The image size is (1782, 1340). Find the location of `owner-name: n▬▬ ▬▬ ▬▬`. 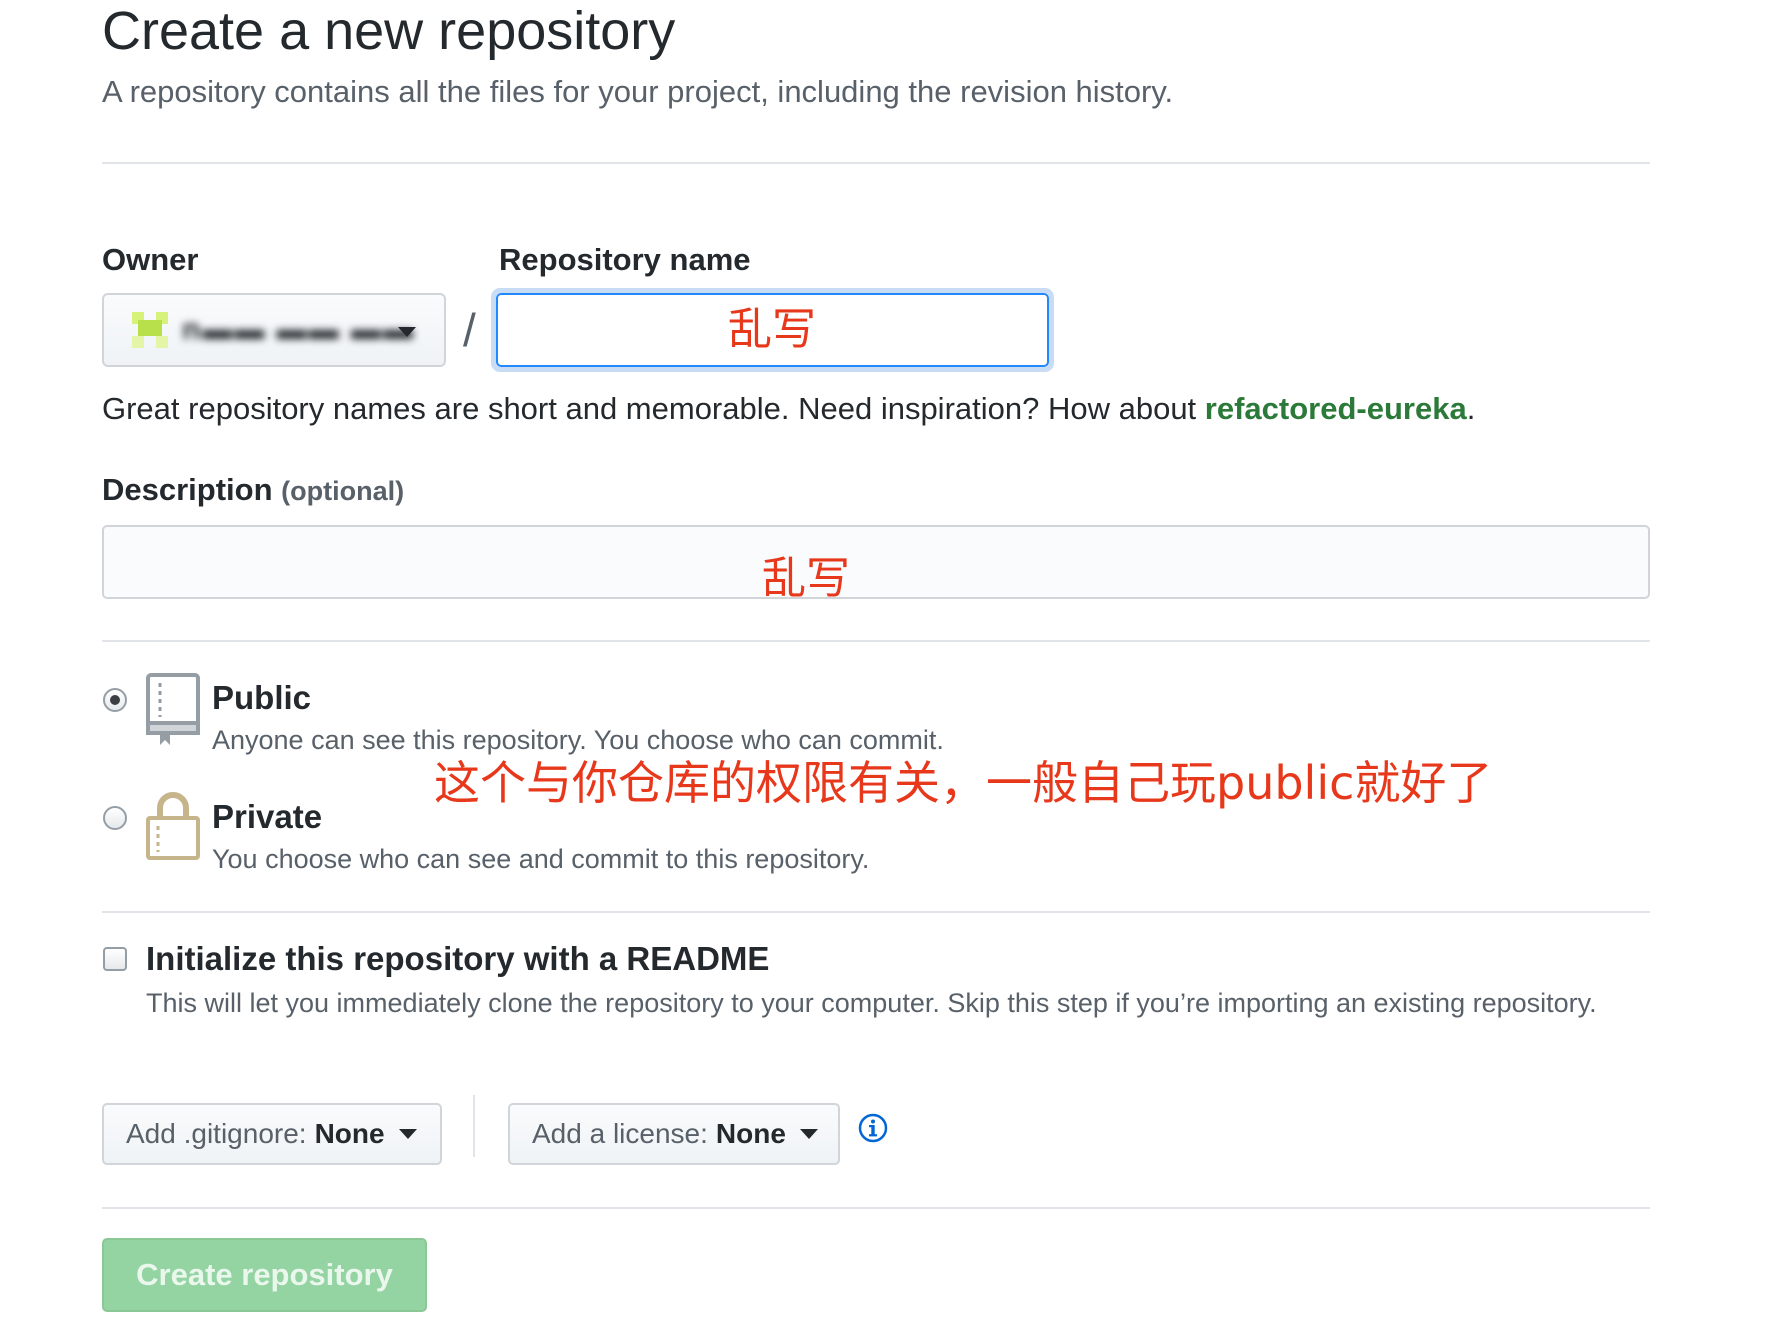

owner-name: n▬▬ ▬▬ ▬▬ is located at coordinates (298, 329).